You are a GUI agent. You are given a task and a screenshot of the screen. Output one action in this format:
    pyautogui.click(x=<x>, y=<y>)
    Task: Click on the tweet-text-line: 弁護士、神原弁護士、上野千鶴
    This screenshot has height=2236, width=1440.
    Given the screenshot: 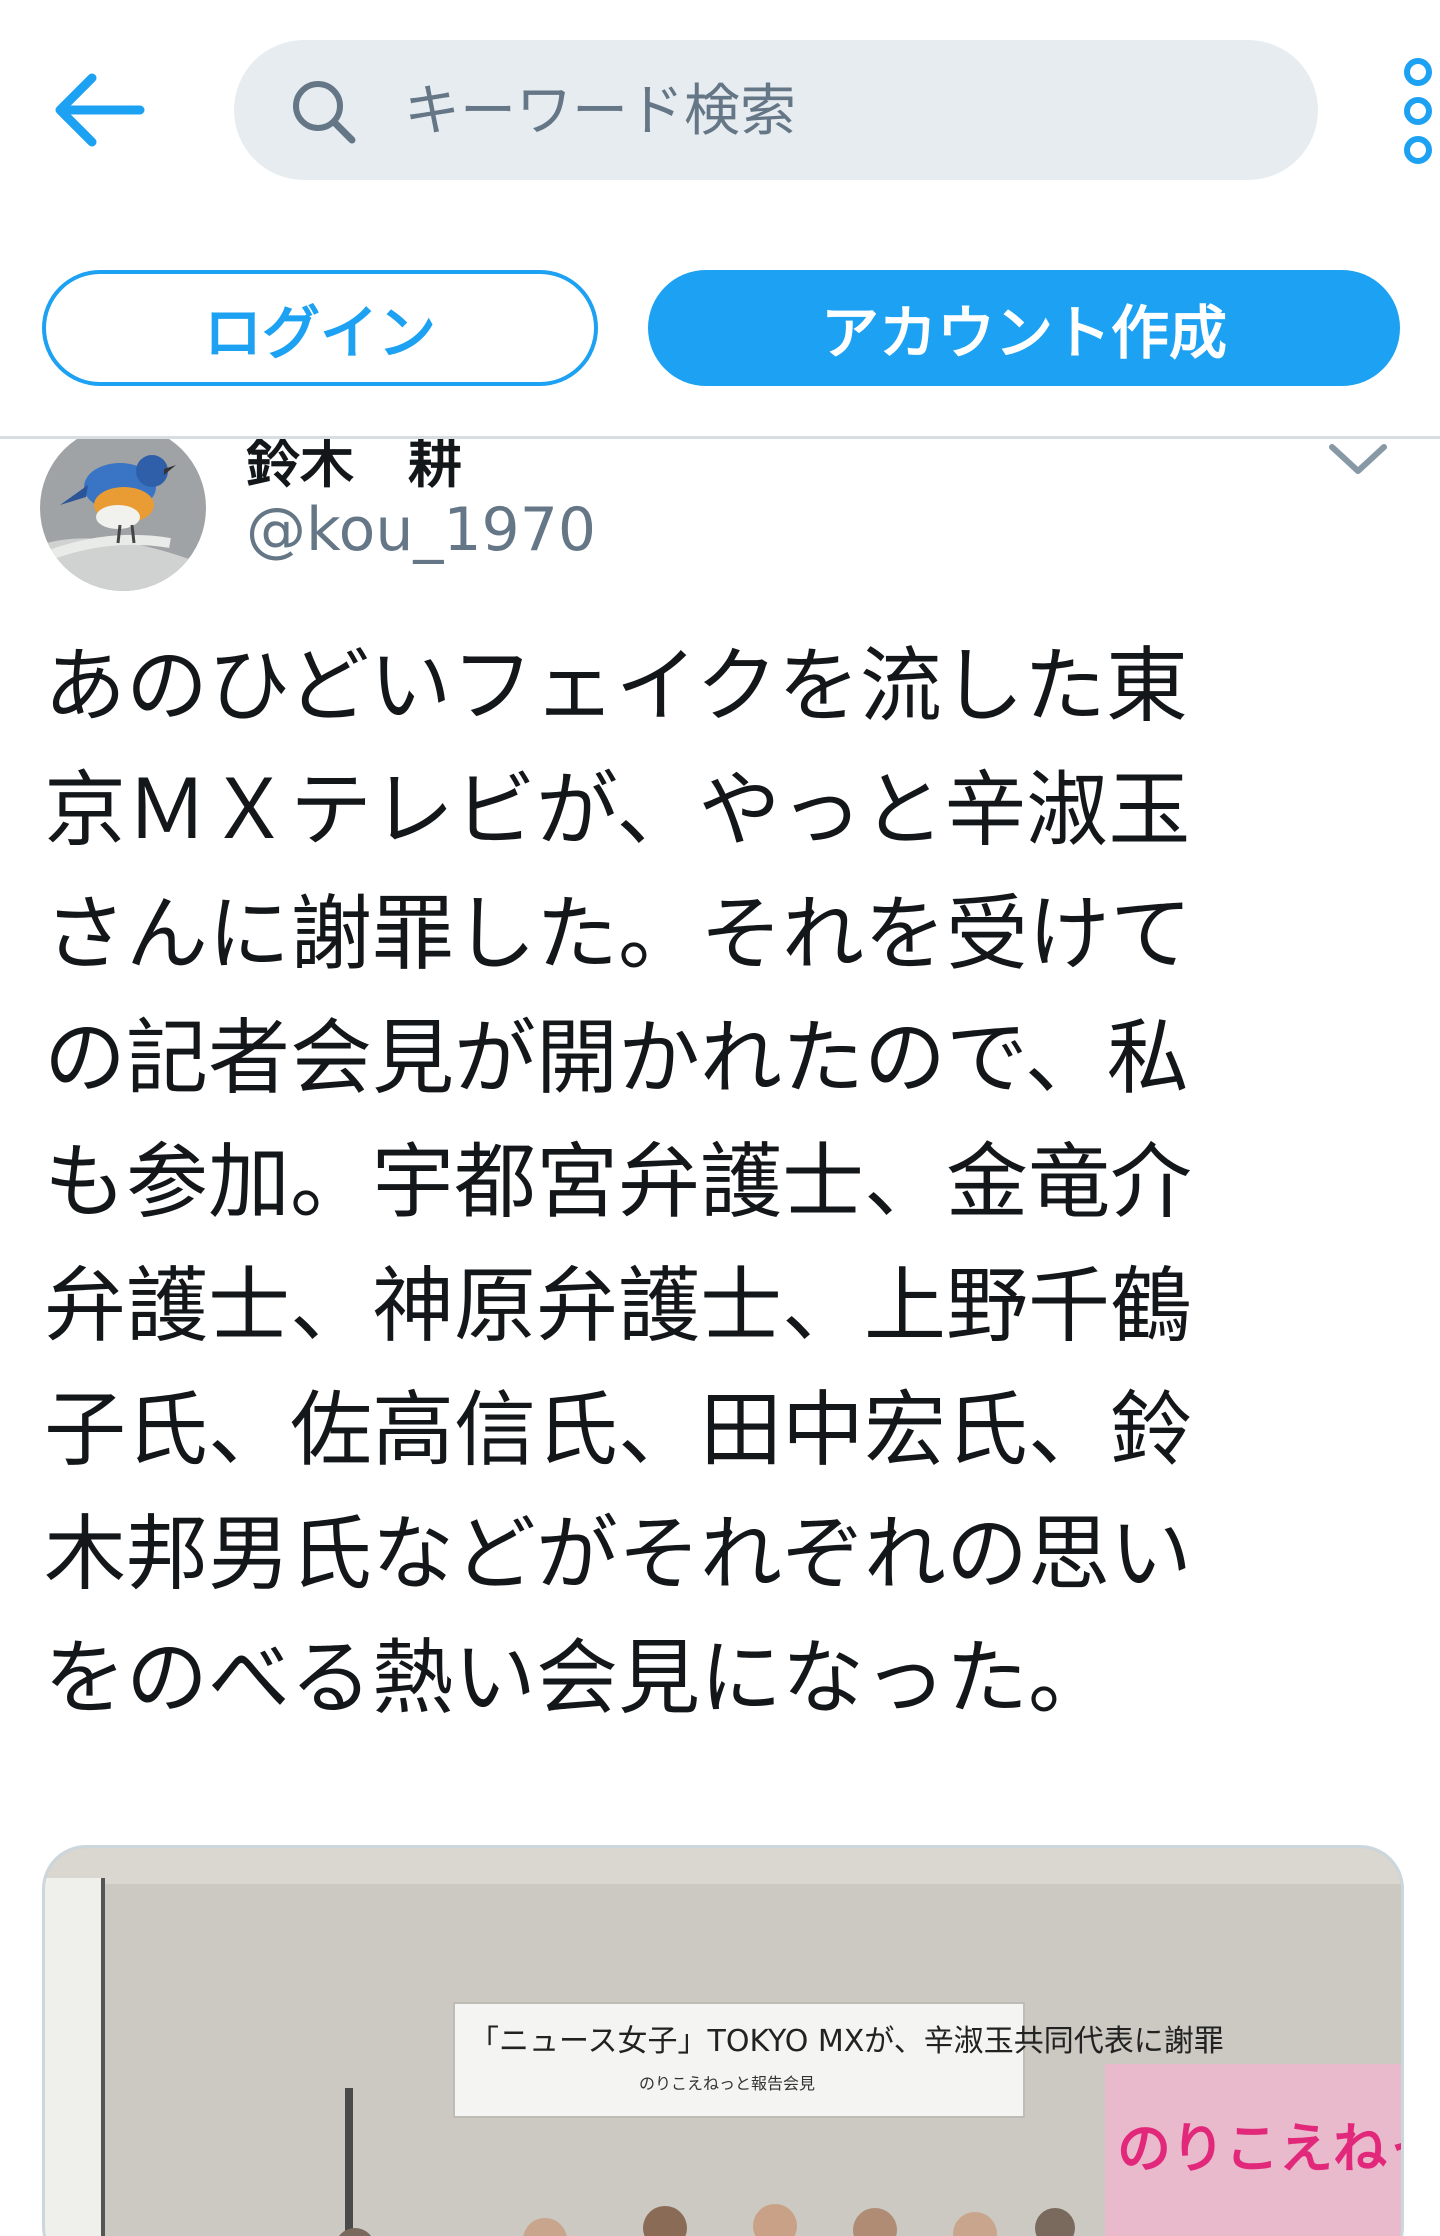 What is the action you would take?
    pyautogui.click(x=618, y=1306)
    